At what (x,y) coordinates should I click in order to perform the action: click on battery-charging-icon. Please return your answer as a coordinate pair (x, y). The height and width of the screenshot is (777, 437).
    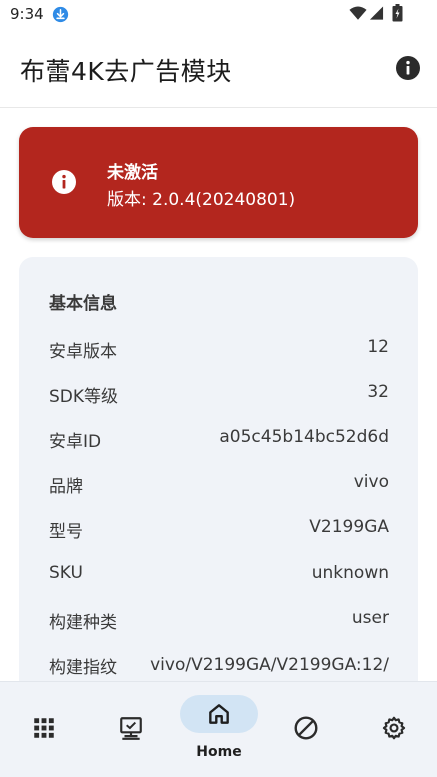
    Looking at the image, I should click on (397, 13).